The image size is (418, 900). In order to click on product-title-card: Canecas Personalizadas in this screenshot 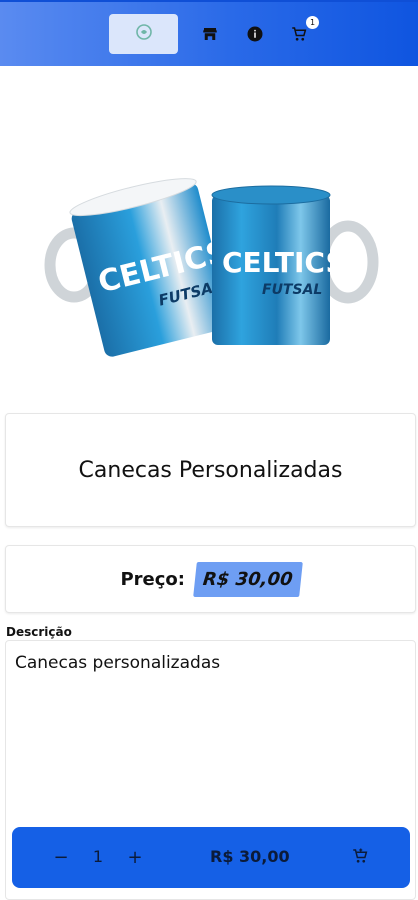, I will do `click(210, 470)`.